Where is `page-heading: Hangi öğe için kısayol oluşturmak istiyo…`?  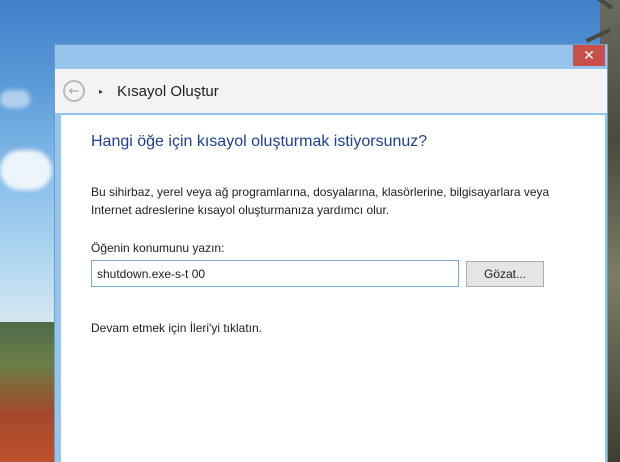
page-heading: Hangi öğe için kısayol oluşturmak istiyo… is located at coordinates (259, 141).